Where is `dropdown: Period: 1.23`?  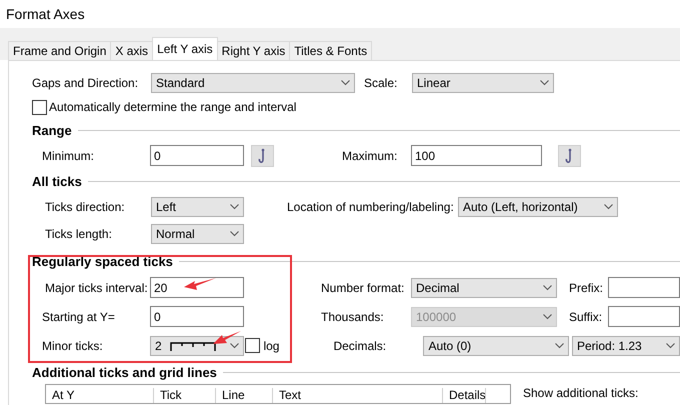
dropdown: Period: 1.23 is located at coordinates (626, 346).